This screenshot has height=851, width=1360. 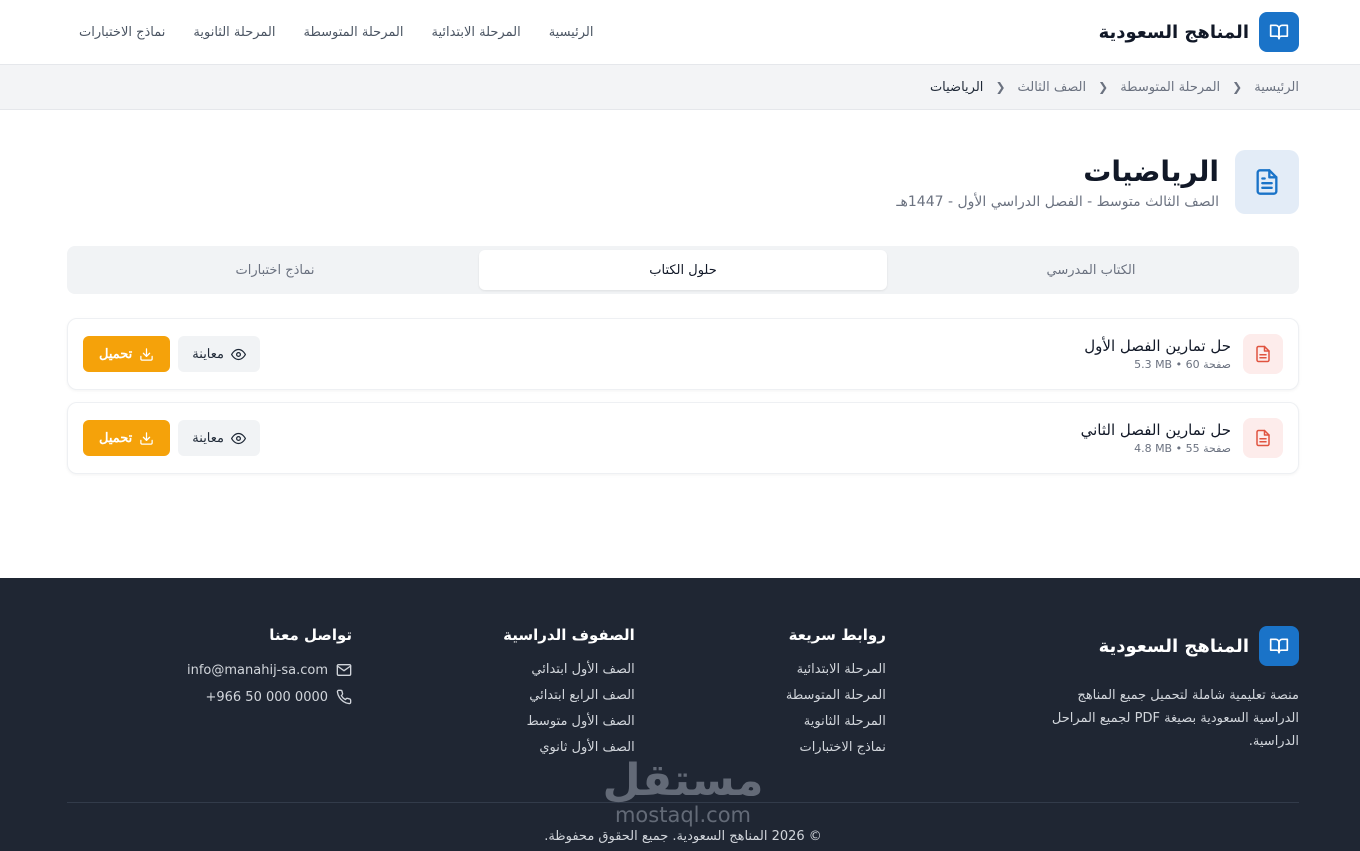 I want to click on footer-brand-name: المناهج السعودية, so click(x=1173, y=646).